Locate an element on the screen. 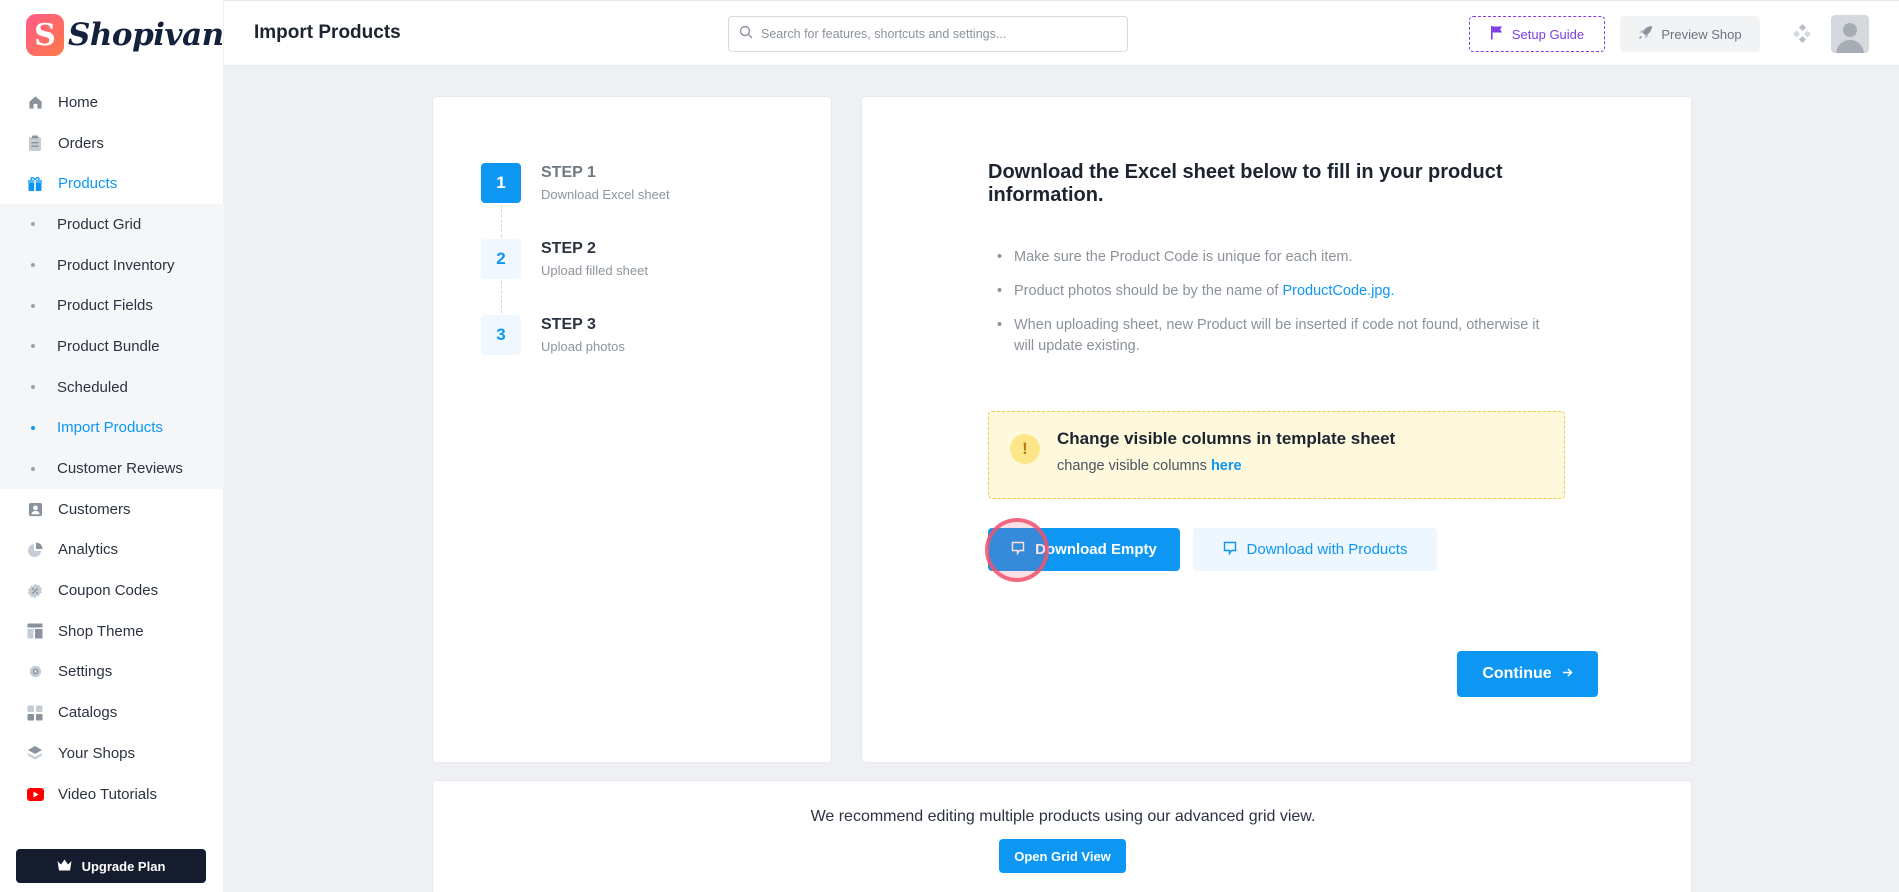  sidebar-item-label: Orders is located at coordinates (81, 143).